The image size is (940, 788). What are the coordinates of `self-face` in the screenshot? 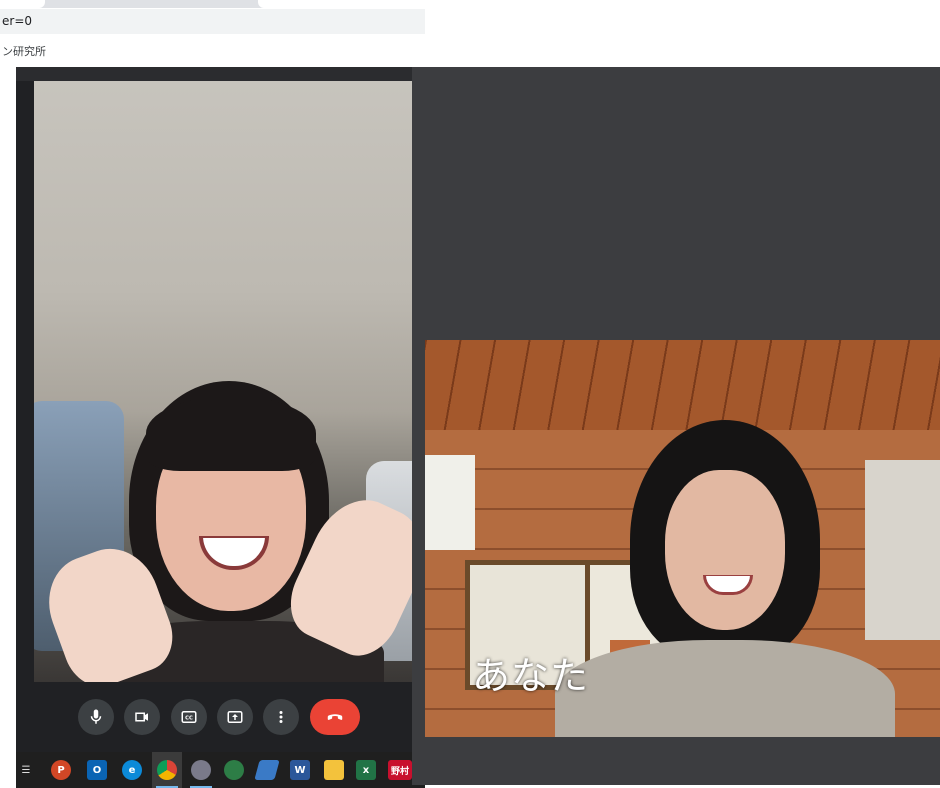 It's located at (725, 550).